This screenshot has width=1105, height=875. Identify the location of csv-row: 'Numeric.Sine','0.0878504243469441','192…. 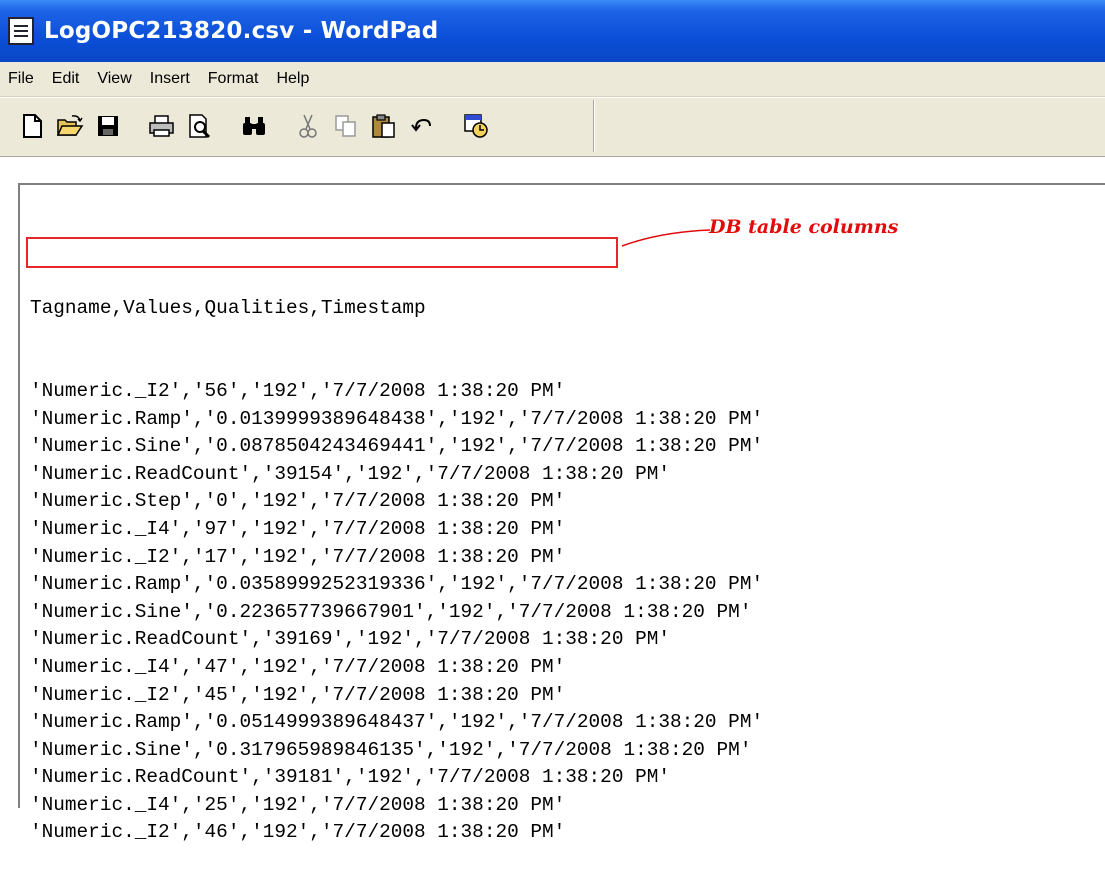
(397, 446).